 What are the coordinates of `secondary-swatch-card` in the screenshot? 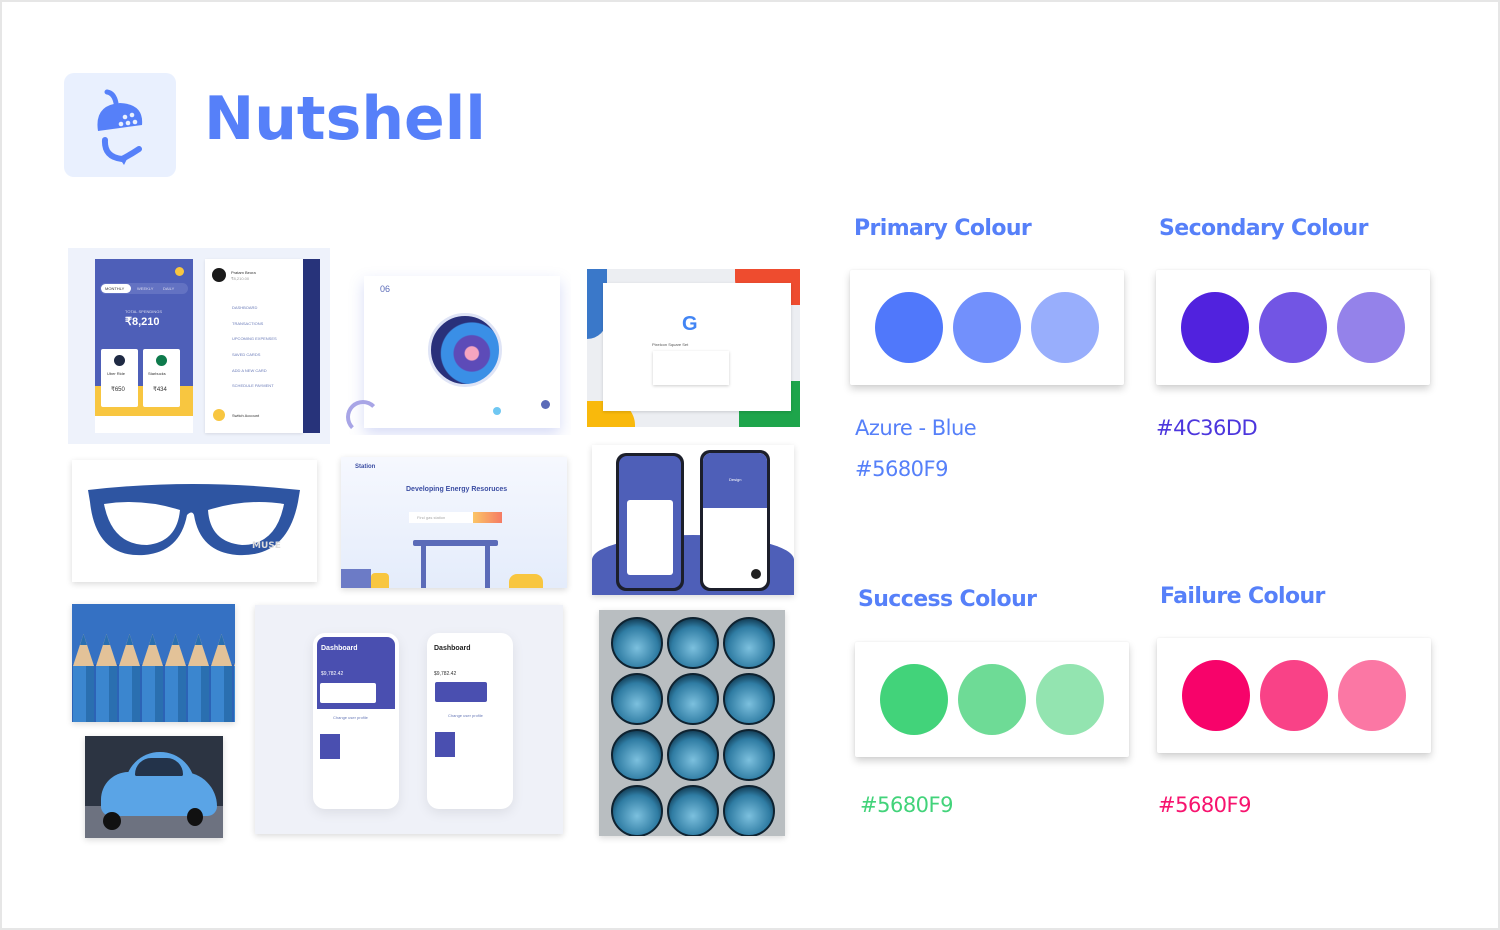 It's located at (1293, 327).